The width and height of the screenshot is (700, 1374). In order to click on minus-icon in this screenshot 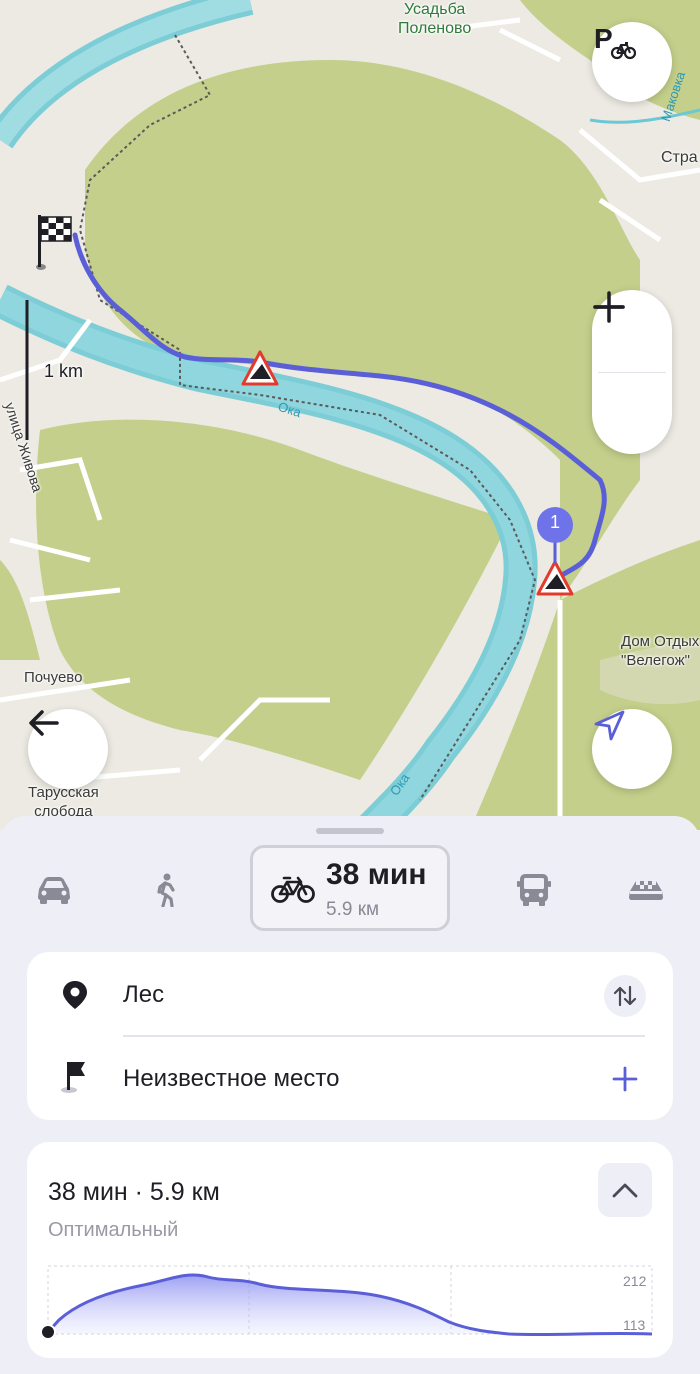, I will do `click(609, 307)`.